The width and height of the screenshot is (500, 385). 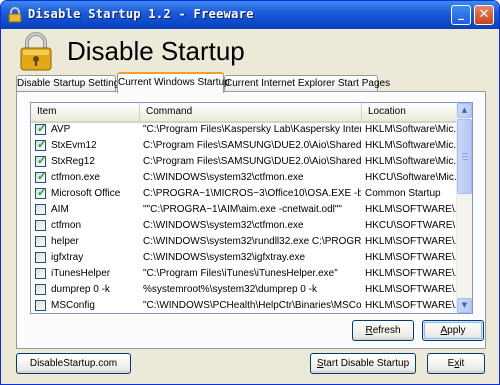 I want to click on item-name: igfxtray, so click(x=67, y=257).